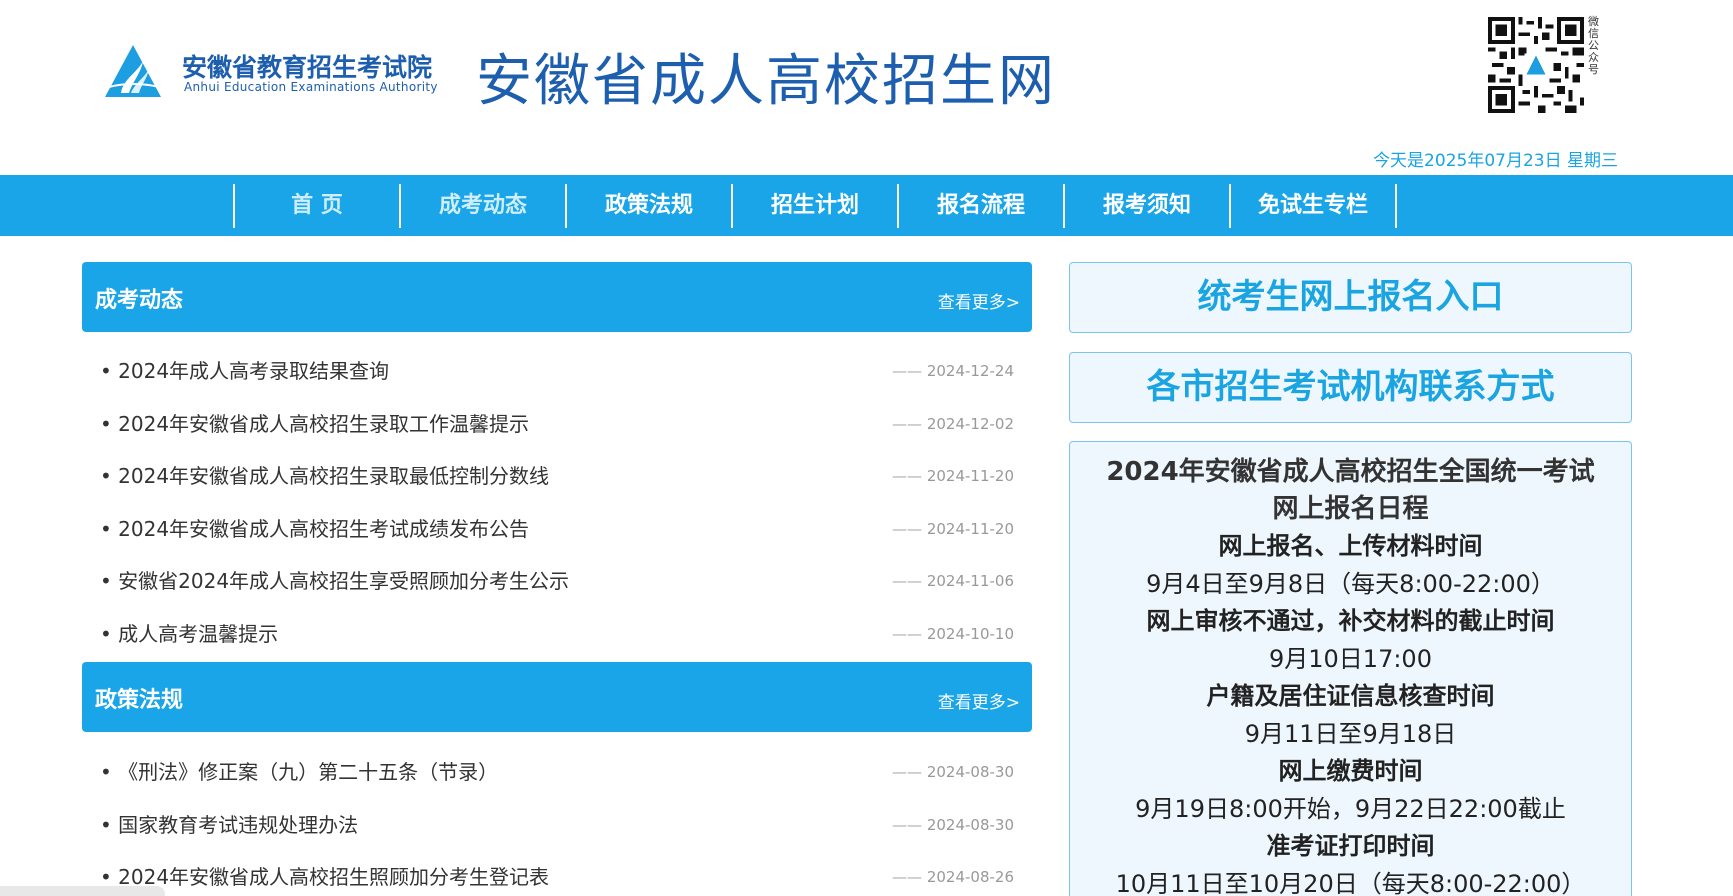 This screenshot has height=896, width=1733. What do you see at coordinates (82, 891) in the screenshot?
I see `browser-status-bar` at bounding box center [82, 891].